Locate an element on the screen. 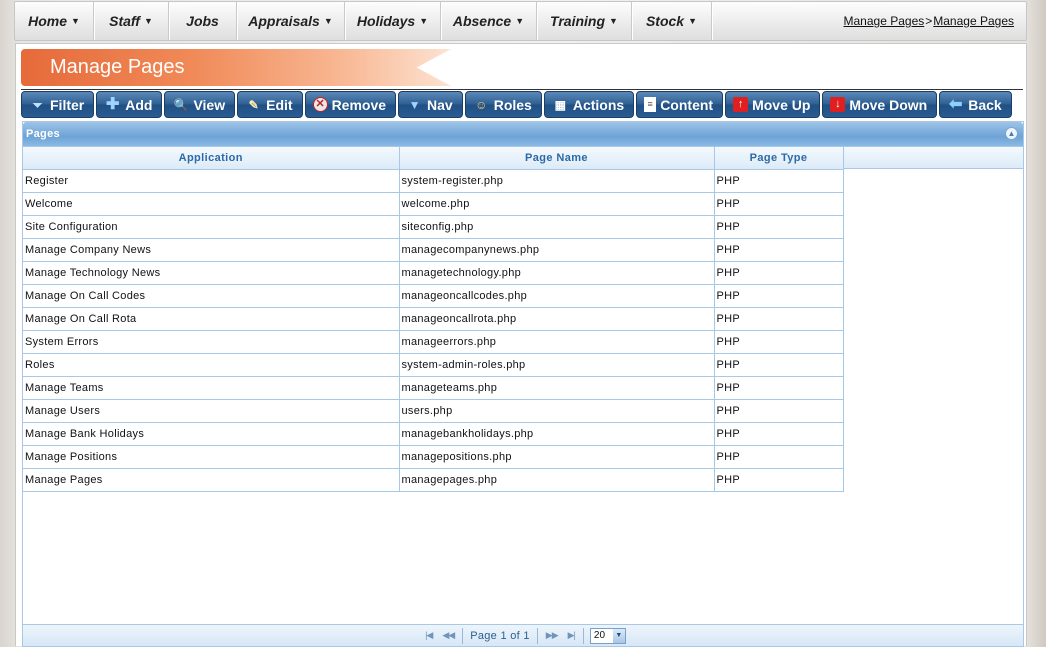 The image size is (1046, 647). cell-page-name: managebankholidays.php is located at coordinates (557, 434).